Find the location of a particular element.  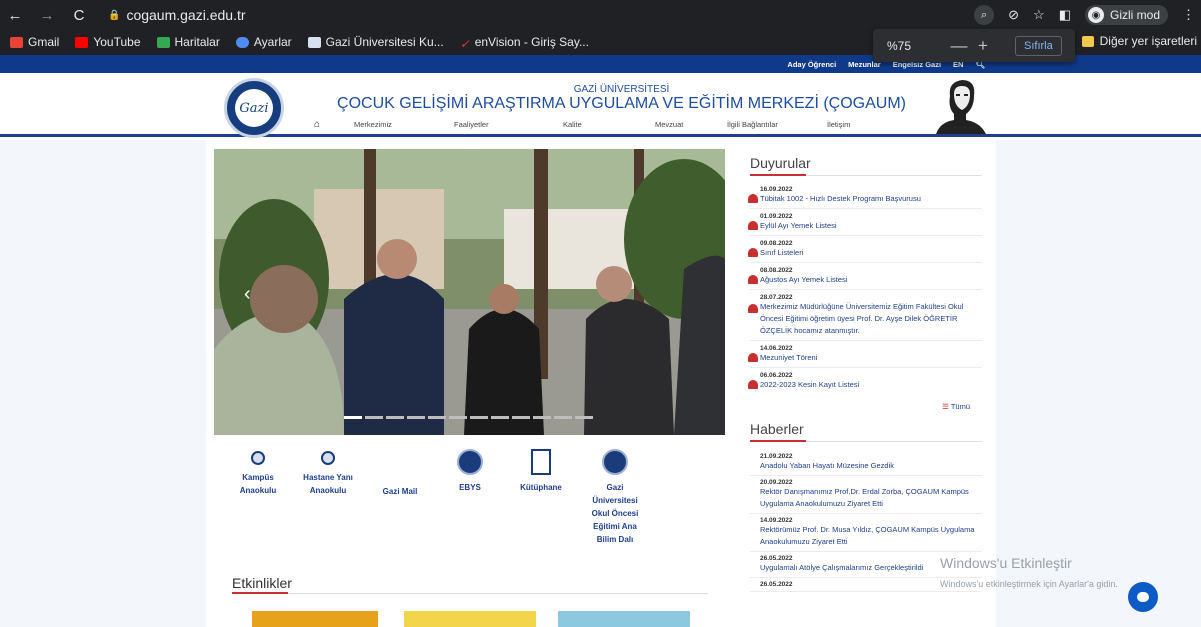

zoom-in-button: + is located at coordinates (983, 46).